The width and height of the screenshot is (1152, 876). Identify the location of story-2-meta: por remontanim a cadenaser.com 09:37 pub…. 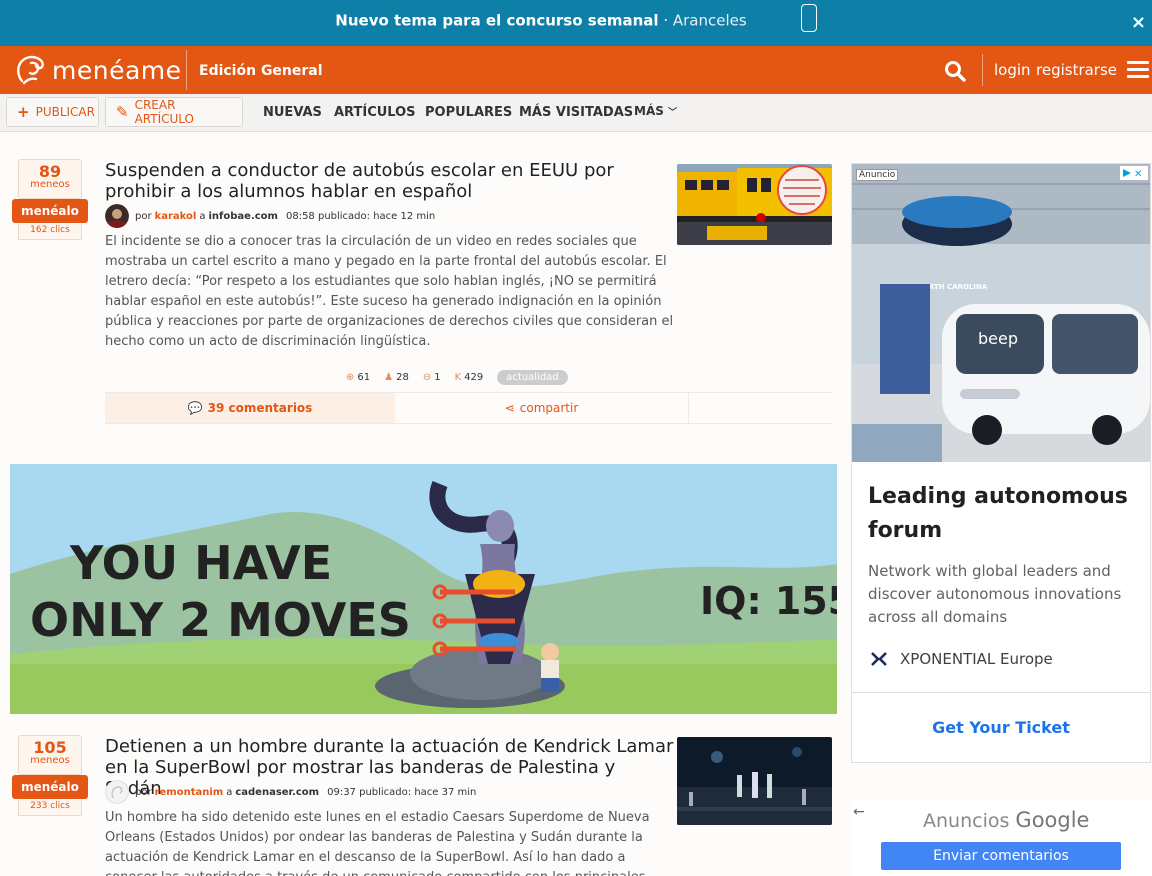
(290, 792).